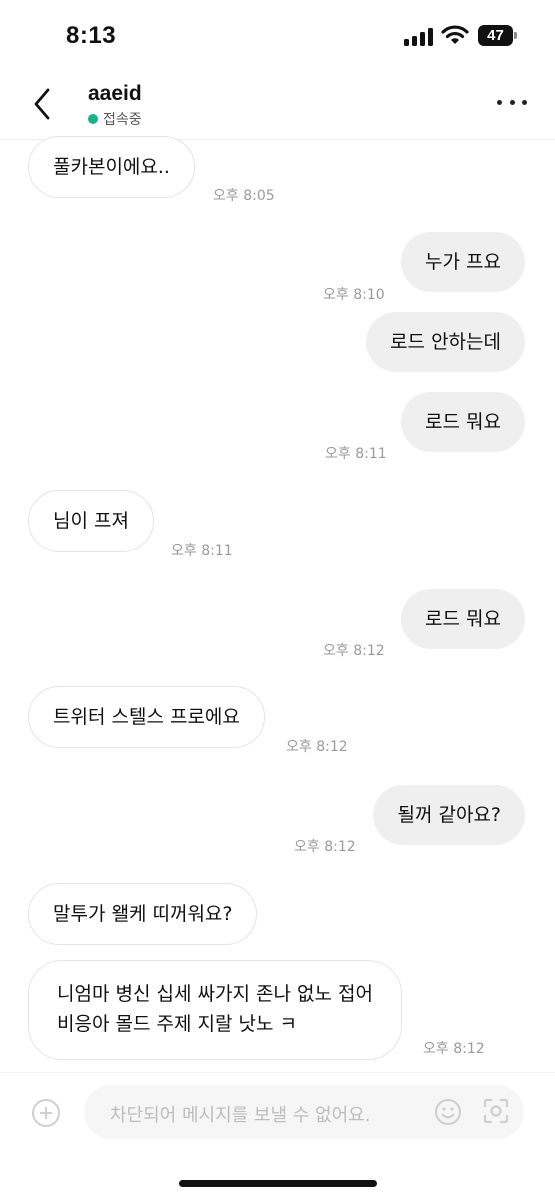 The width and height of the screenshot is (555, 1200). What do you see at coordinates (463, 262) in the screenshot?
I see `outgoing-message: 누가 프요` at bounding box center [463, 262].